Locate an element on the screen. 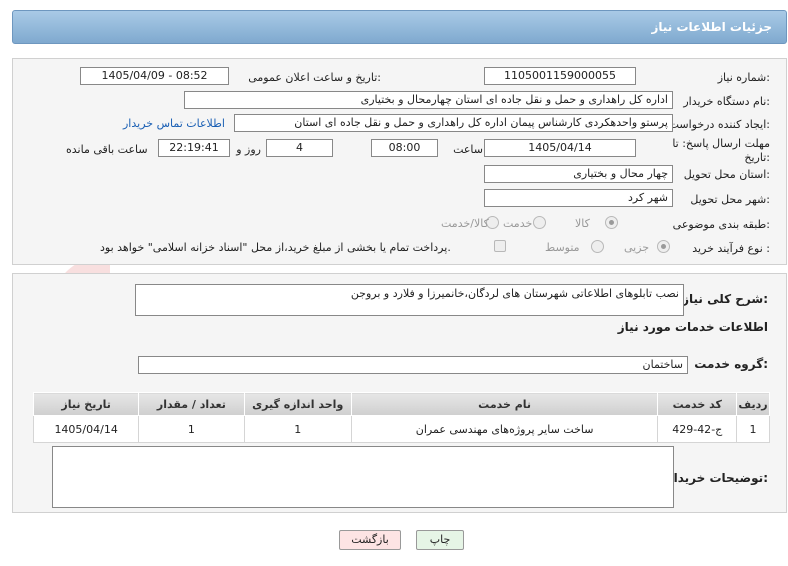 Image resolution: width=788 pixels, height=566 pixels. service-group-label: گروه خدمت: is located at coordinates (731, 364).